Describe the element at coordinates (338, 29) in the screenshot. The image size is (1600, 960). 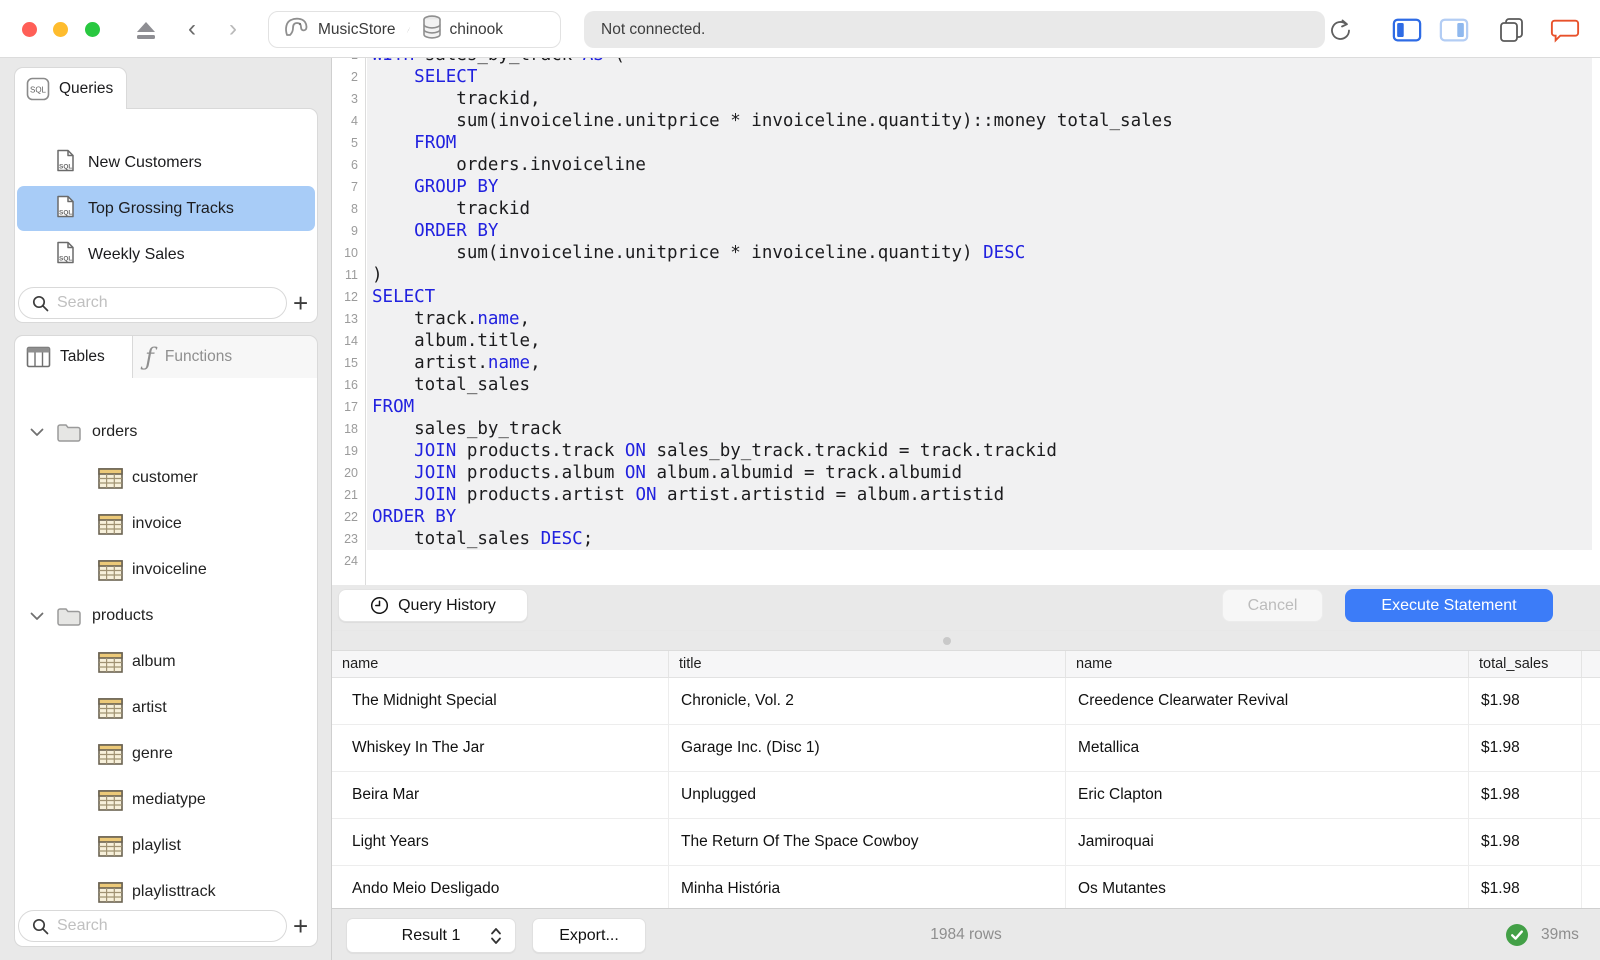
I see `breadcrumb-server: MusicStore` at that location.